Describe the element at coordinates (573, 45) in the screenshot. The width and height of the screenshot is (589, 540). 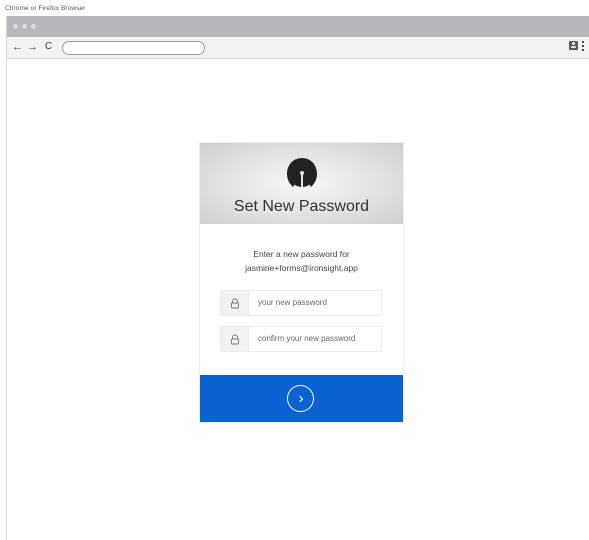
I see `profile-icon` at that location.